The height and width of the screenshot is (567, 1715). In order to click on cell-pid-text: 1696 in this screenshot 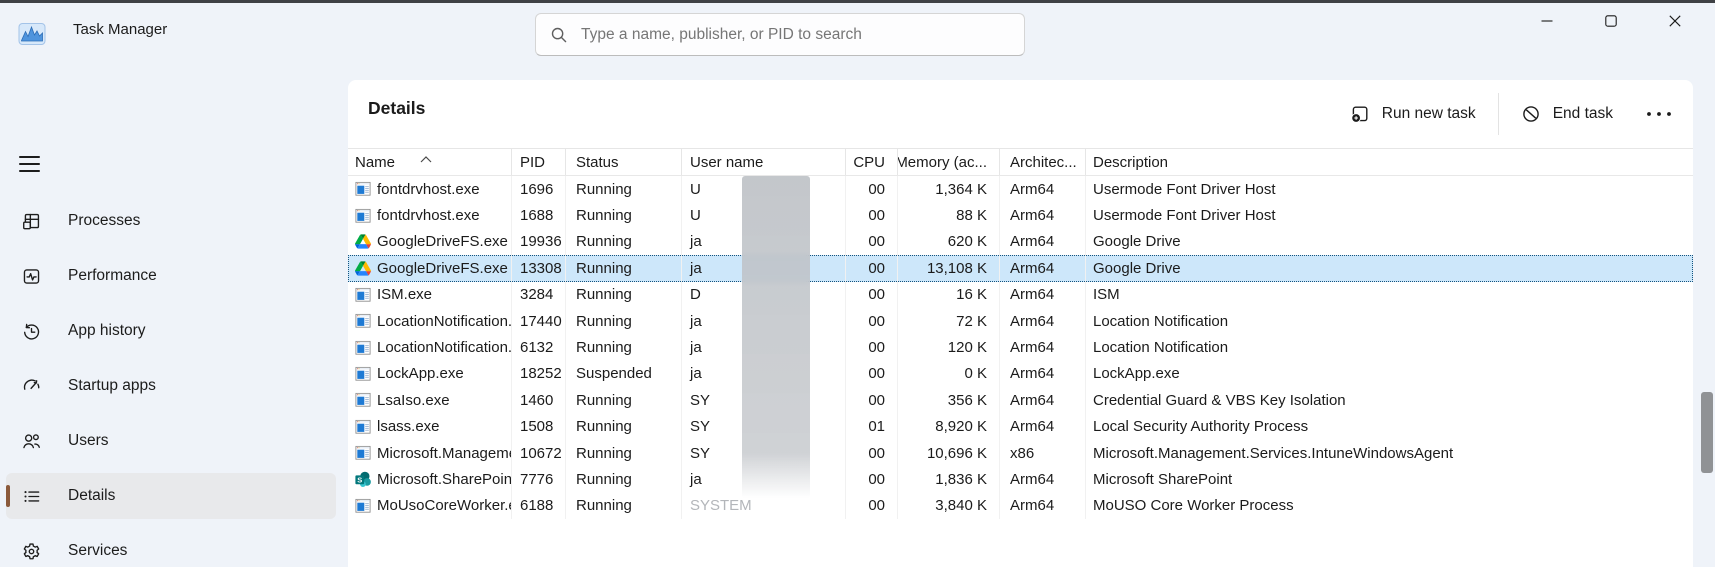, I will do `click(537, 189)`.